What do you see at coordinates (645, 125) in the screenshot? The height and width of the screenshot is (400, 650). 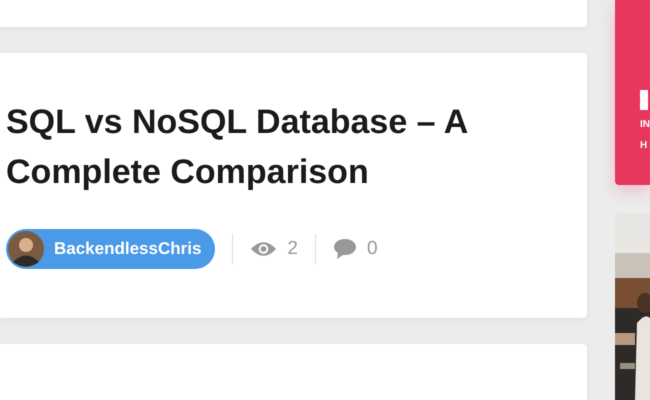 I see `promo-text: IN` at bounding box center [645, 125].